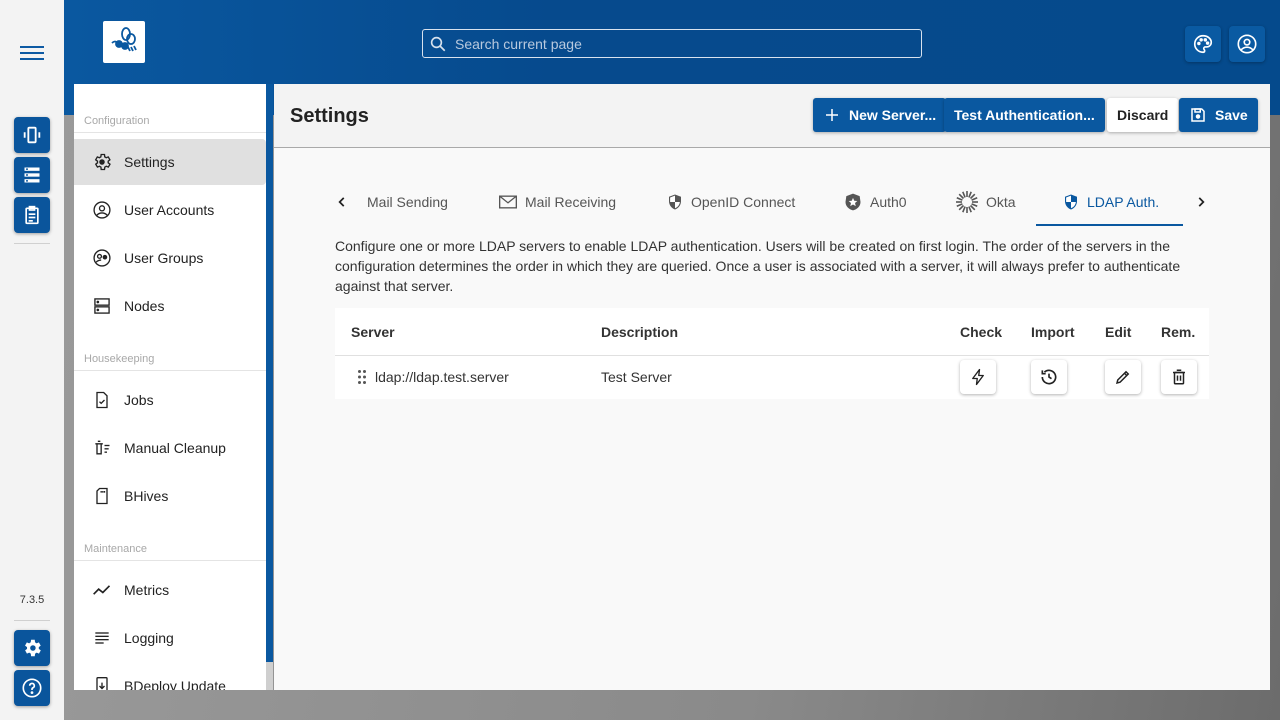  I want to click on sidebar-item-manual-cleanup: Manual Cleanup, so click(170, 448).